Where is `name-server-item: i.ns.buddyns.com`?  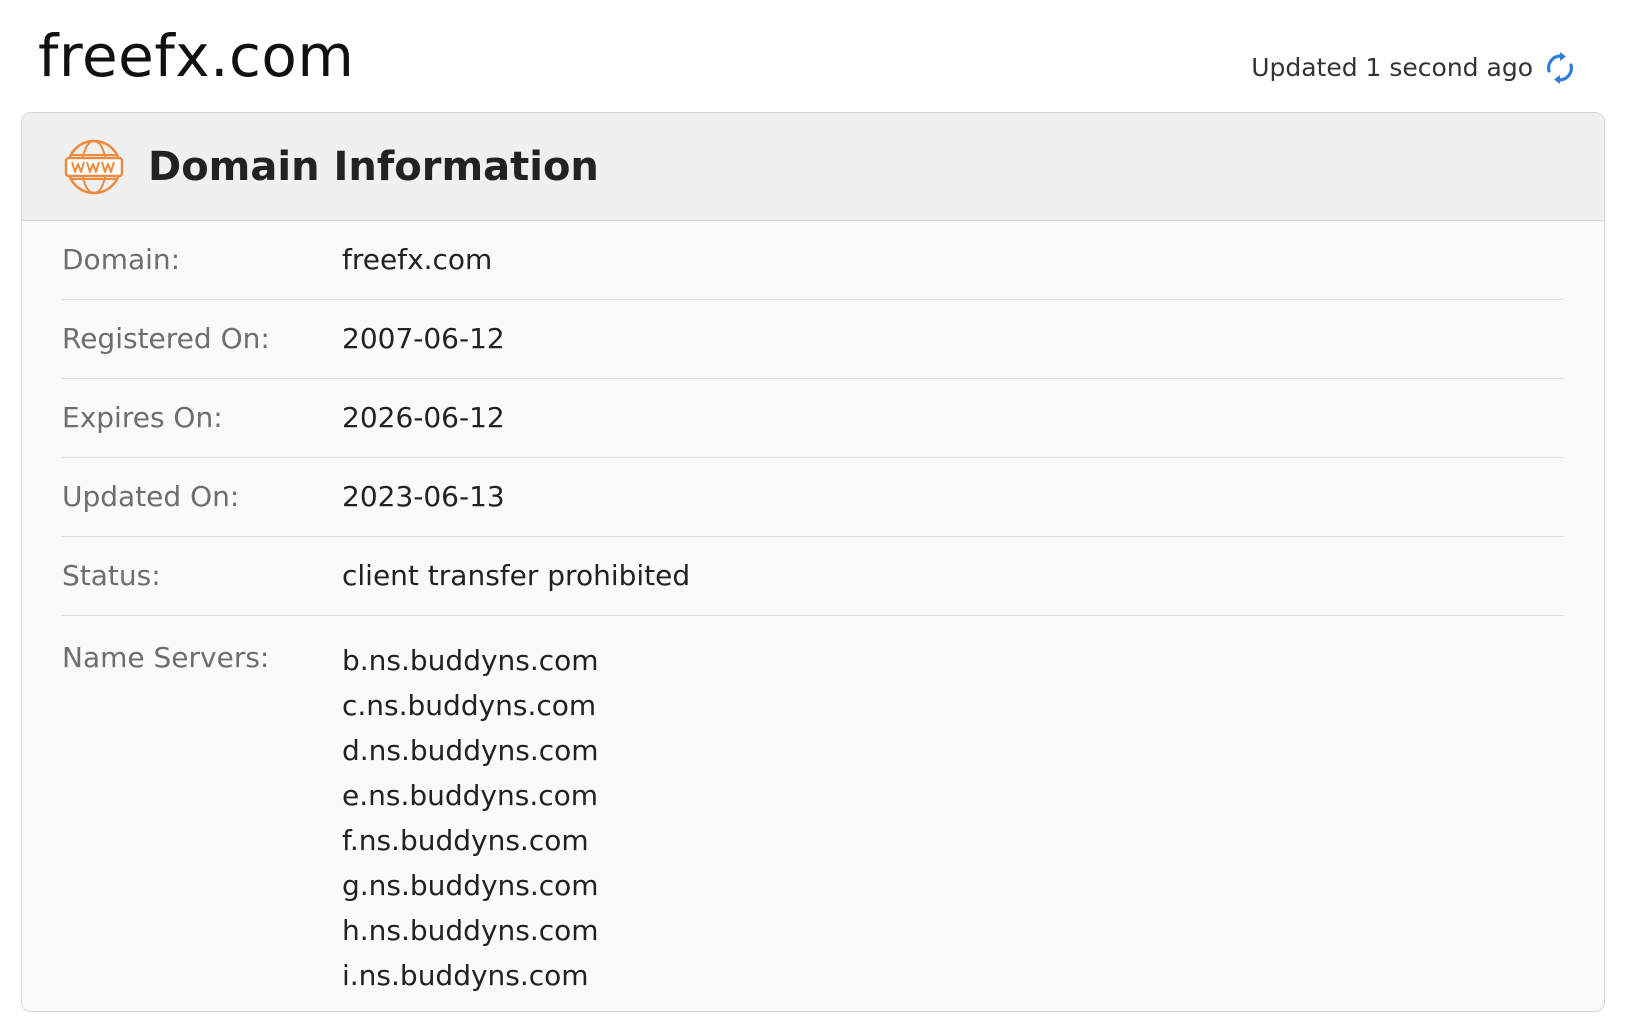 name-server-item: i.ns.buddyns.com is located at coordinates (465, 975).